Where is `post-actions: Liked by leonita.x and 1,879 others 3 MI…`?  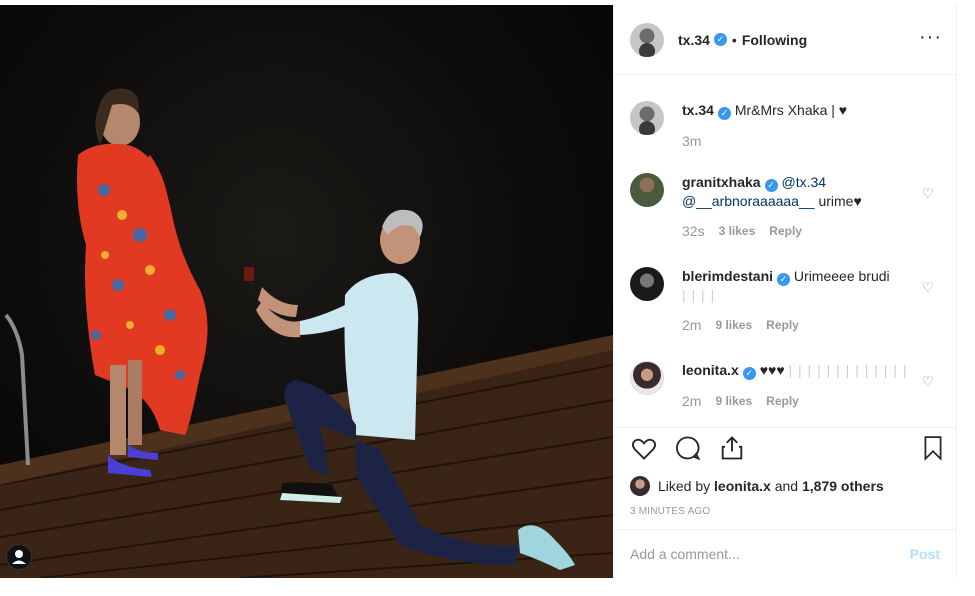 post-actions: Liked by leonita.x and 1,879 others 3 MI… is located at coordinates (785, 486).